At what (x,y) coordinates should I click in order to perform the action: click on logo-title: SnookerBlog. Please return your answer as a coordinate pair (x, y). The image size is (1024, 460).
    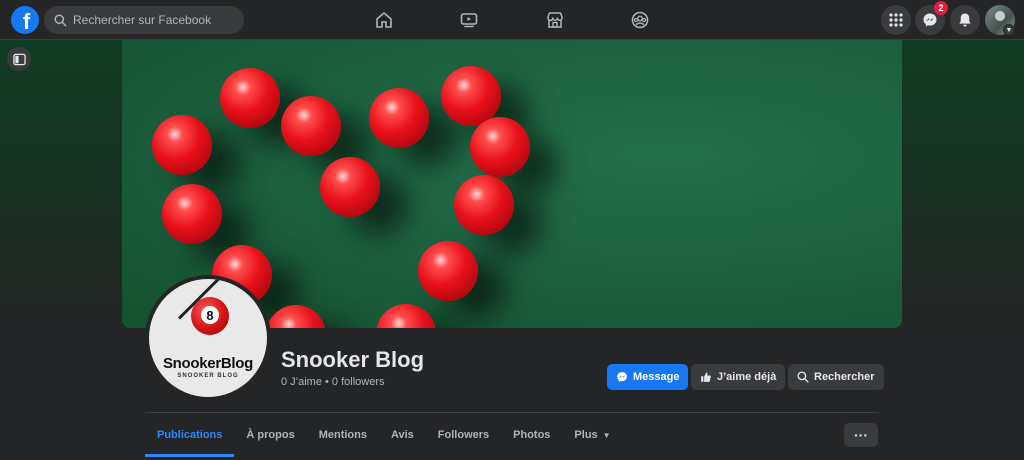
    Looking at the image, I should click on (208, 363).